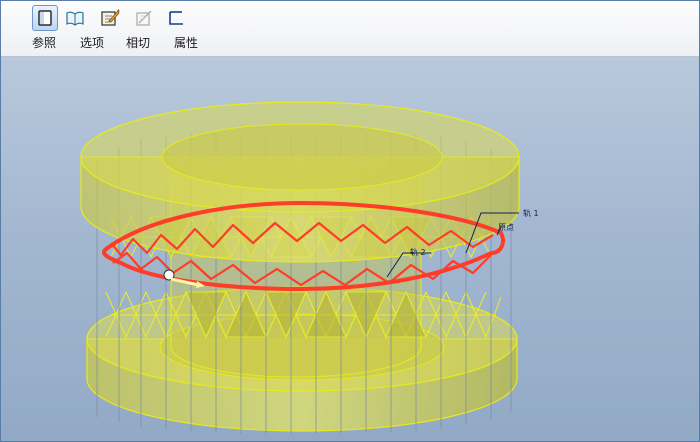 This screenshot has height=442, width=700. I want to click on tab-options: 选项, so click(92, 43).